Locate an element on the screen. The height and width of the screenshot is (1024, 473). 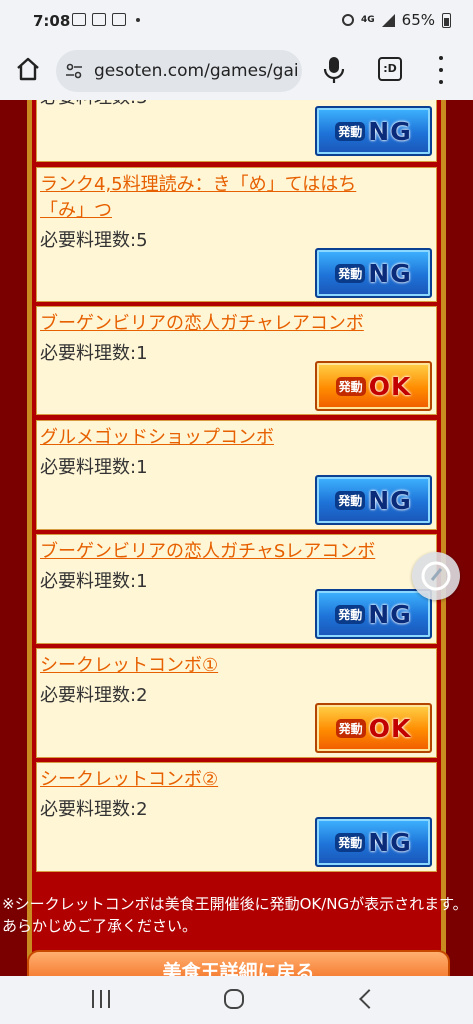
browser-toolbar: gesoten.com/games/gai :D is located at coordinates (236, 71).